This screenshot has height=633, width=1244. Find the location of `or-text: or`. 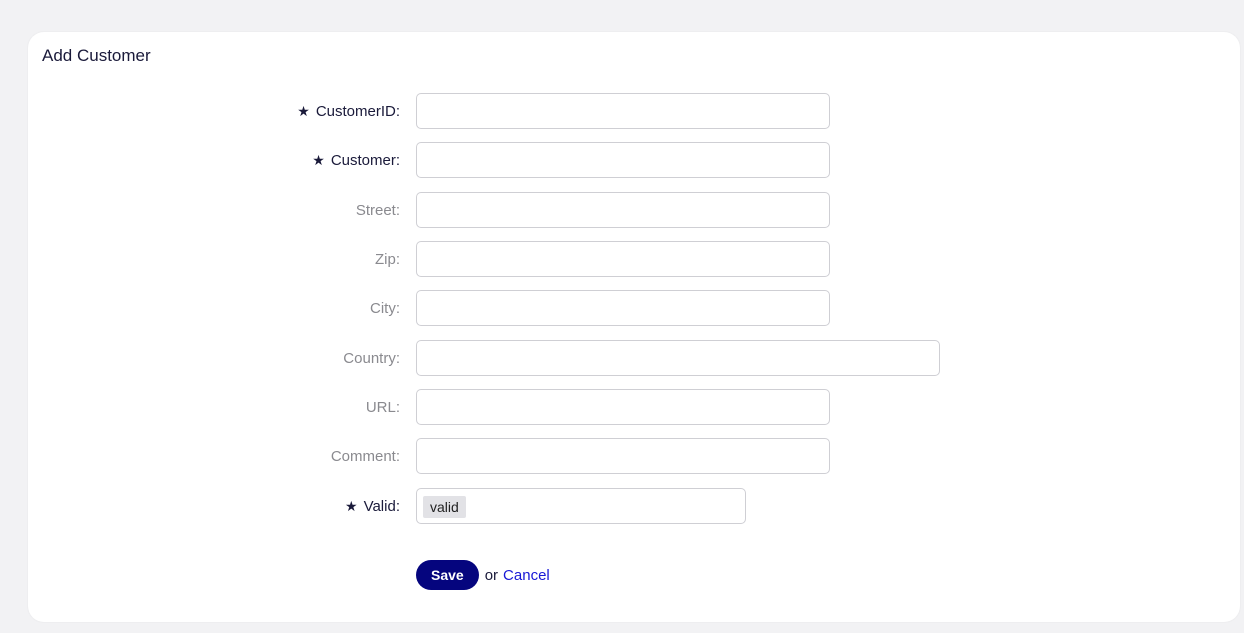

or-text: or is located at coordinates (491, 575).